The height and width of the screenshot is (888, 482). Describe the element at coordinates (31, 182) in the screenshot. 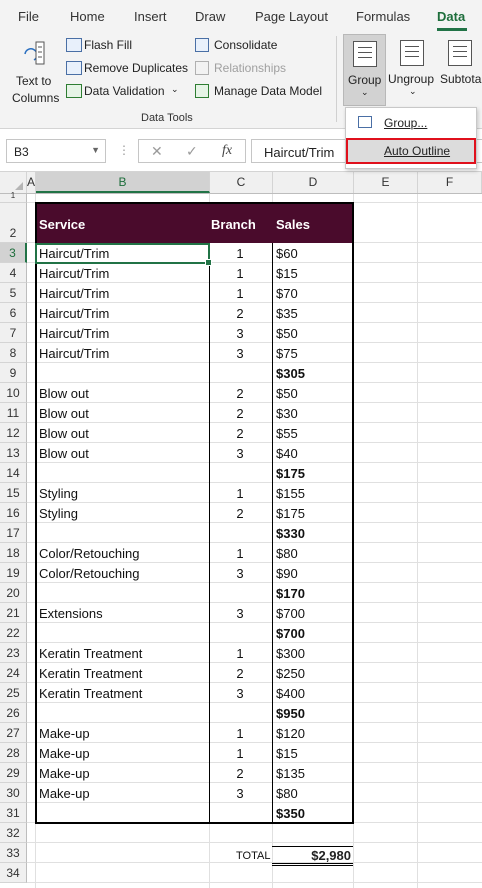

I see `column-header-a: A` at that location.